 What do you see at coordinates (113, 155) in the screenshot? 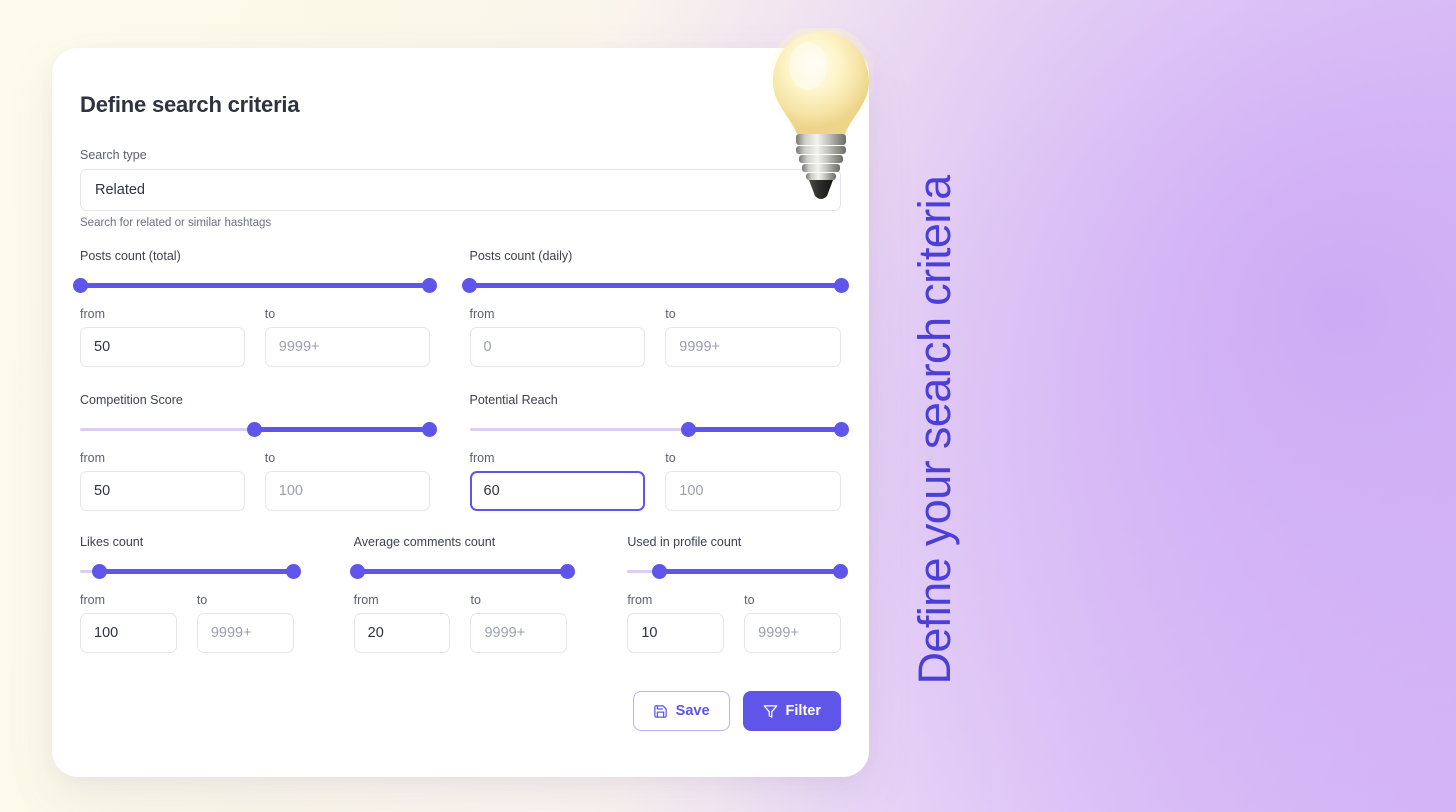
I see `search-type-label: Search type` at bounding box center [113, 155].